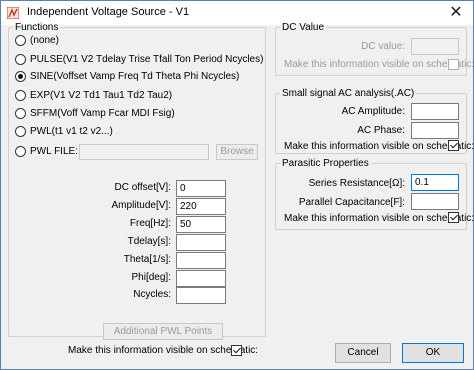  What do you see at coordinates (383, 46) in the screenshot?
I see `dc-value-label: DC value:` at bounding box center [383, 46].